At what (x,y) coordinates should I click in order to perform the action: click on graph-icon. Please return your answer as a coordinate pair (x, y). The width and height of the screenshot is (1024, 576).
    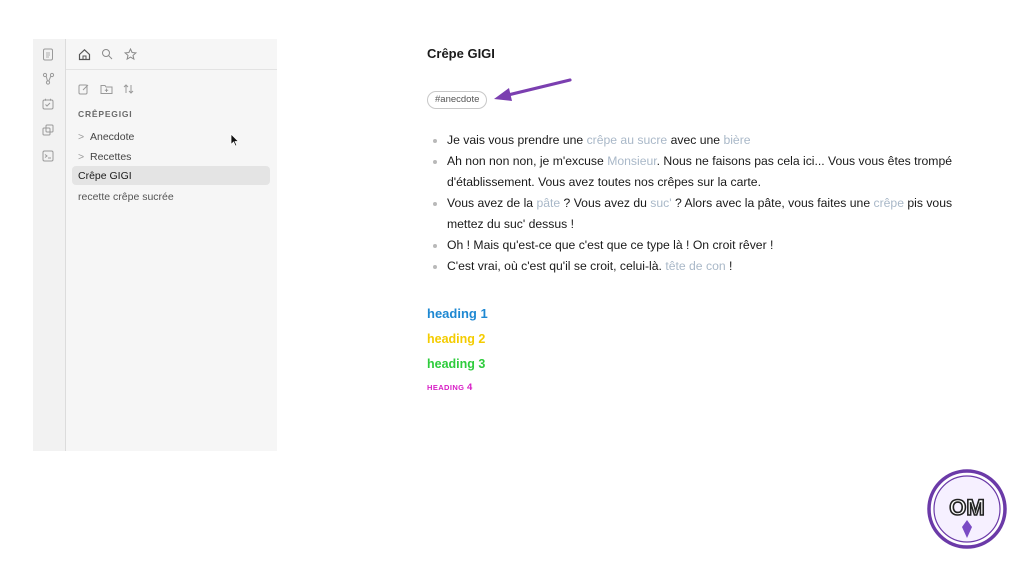
    Looking at the image, I should click on (48, 78).